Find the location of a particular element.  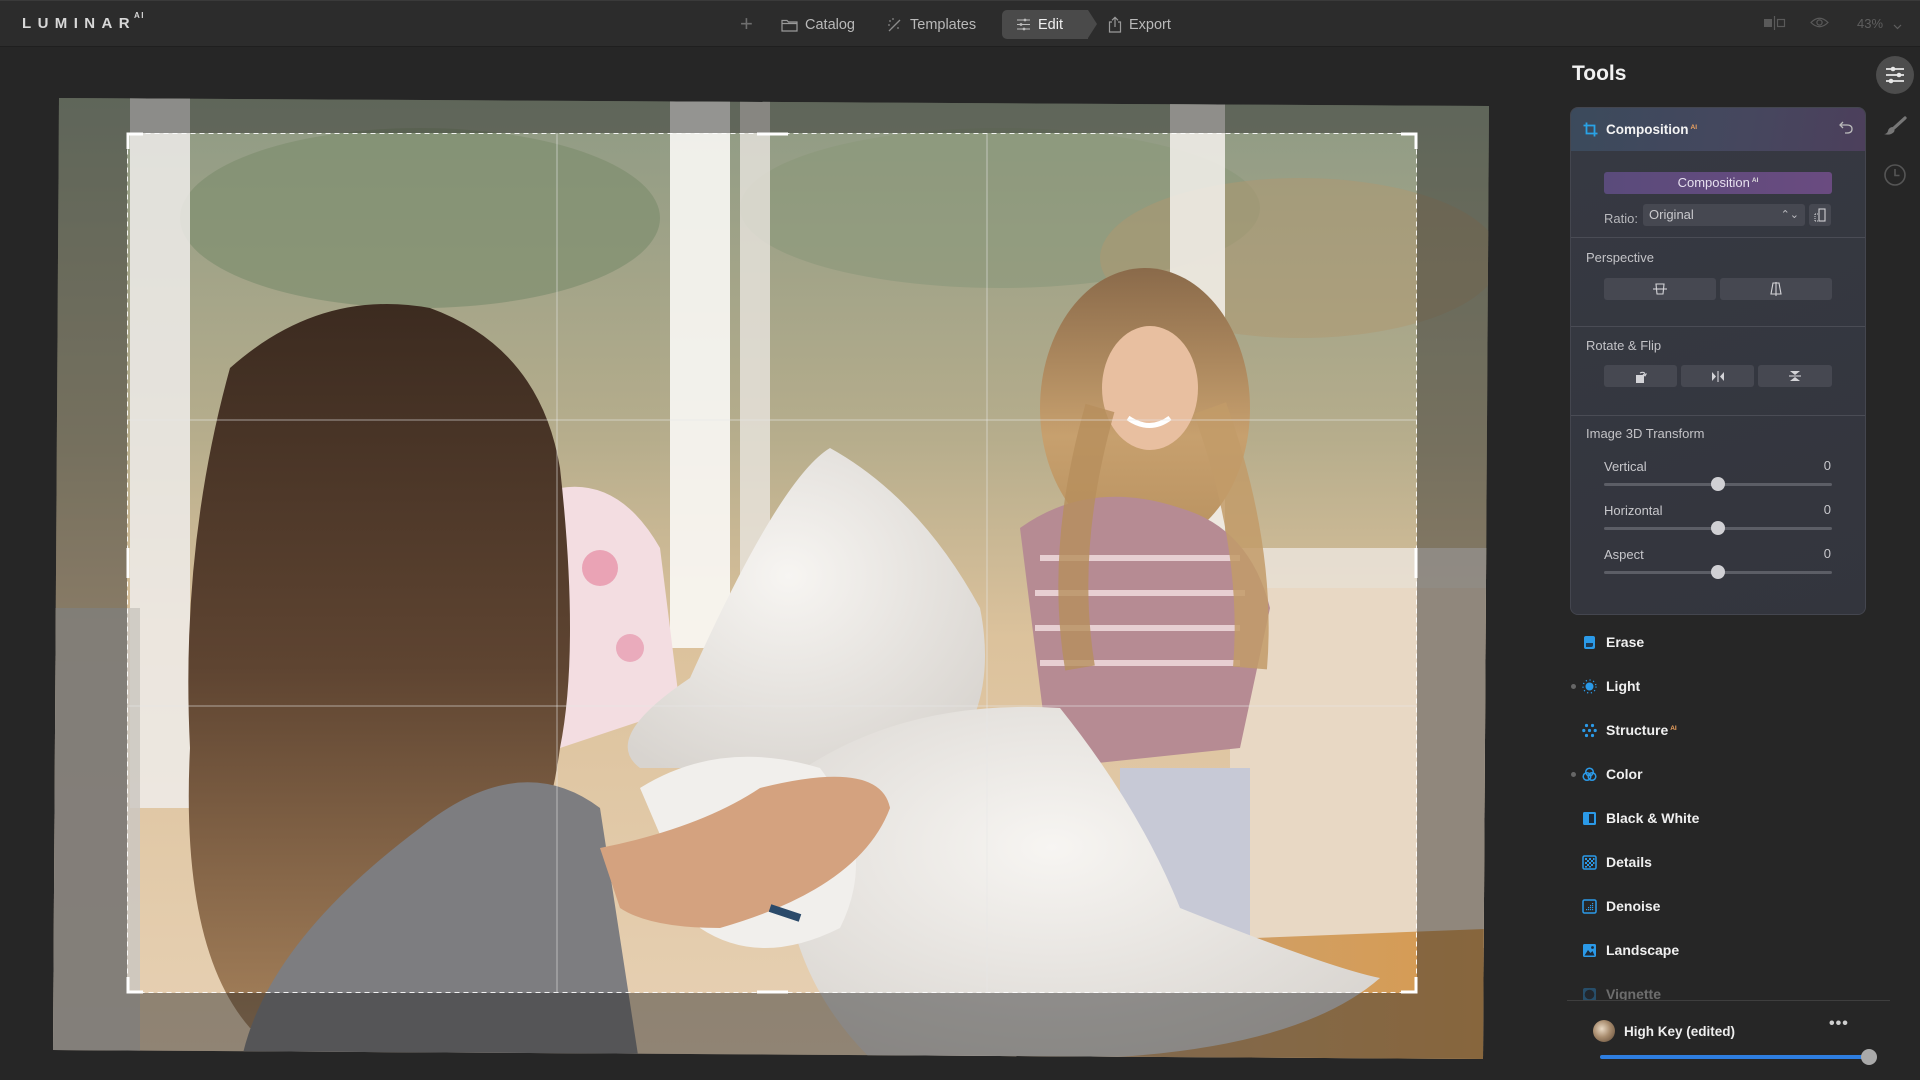

orientation-button is located at coordinates (1820, 215).